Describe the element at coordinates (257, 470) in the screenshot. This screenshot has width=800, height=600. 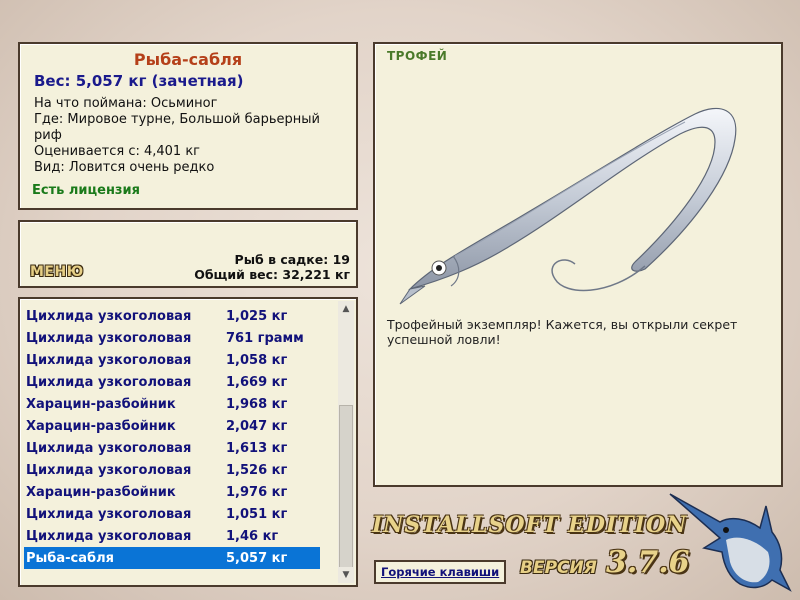
I see `fish-weight-cell: 1,526 кг` at that location.